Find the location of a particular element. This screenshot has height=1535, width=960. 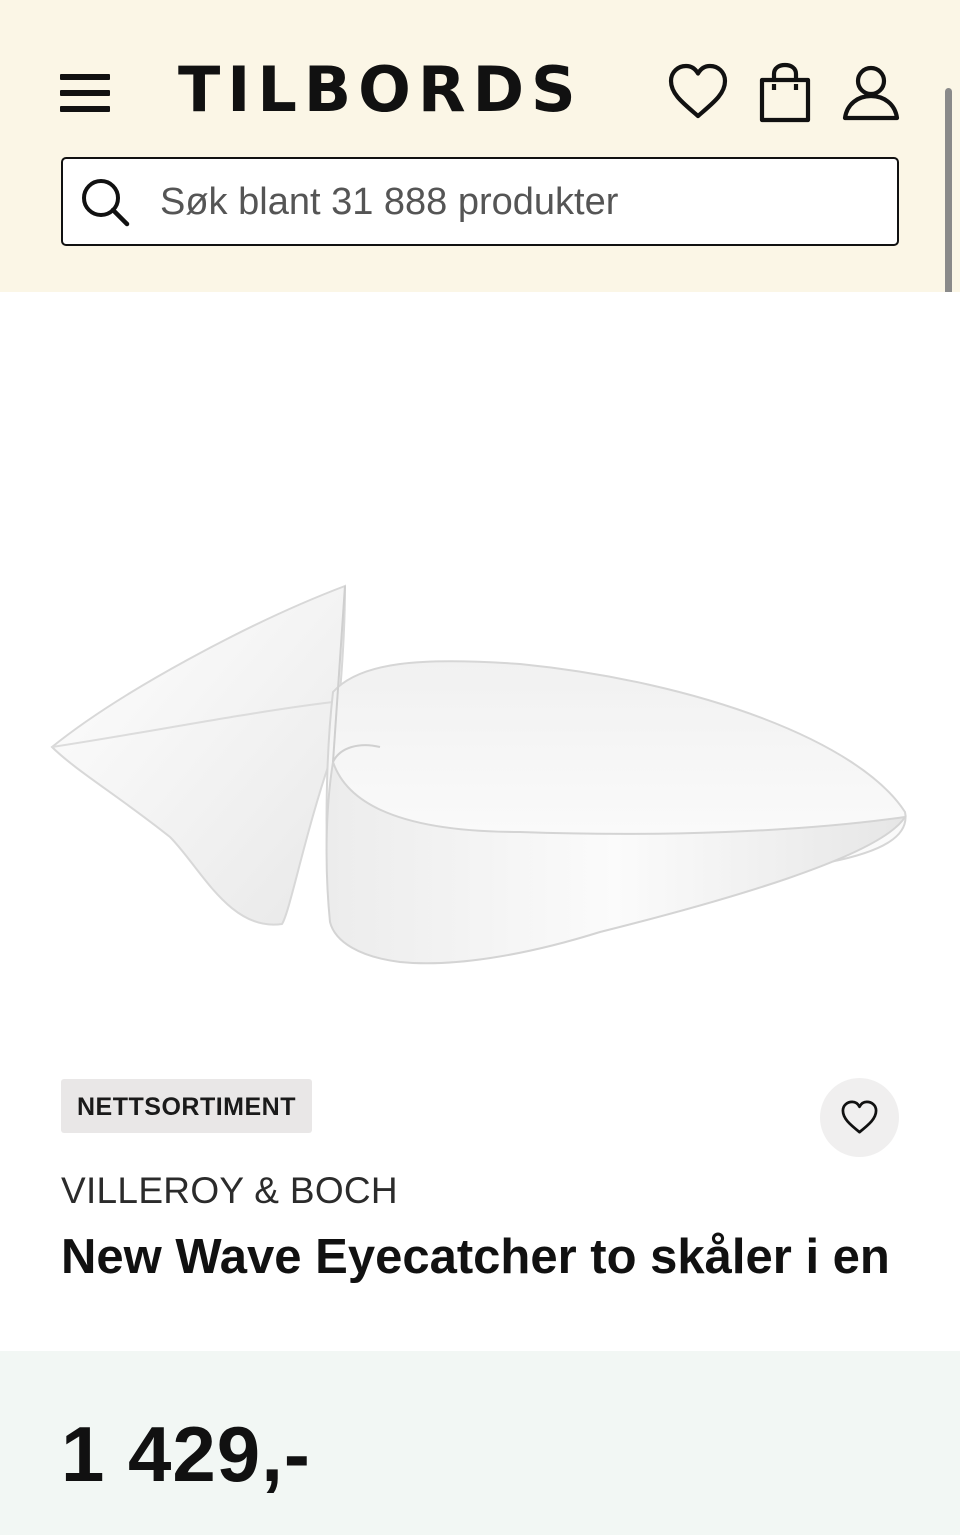

search-icon is located at coordinates (106, 203).